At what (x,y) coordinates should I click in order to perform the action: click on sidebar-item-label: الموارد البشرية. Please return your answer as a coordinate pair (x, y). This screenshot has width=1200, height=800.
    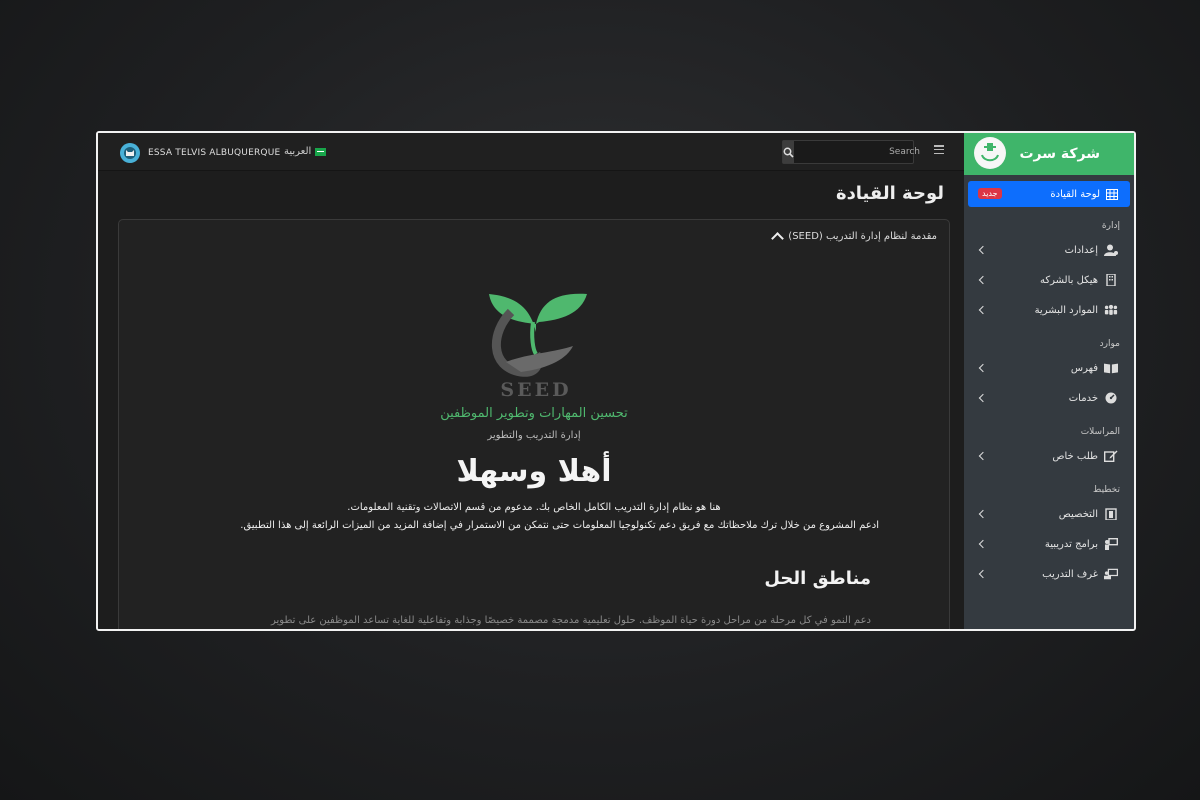
    Looking at the image, I should click on (1066, 310).